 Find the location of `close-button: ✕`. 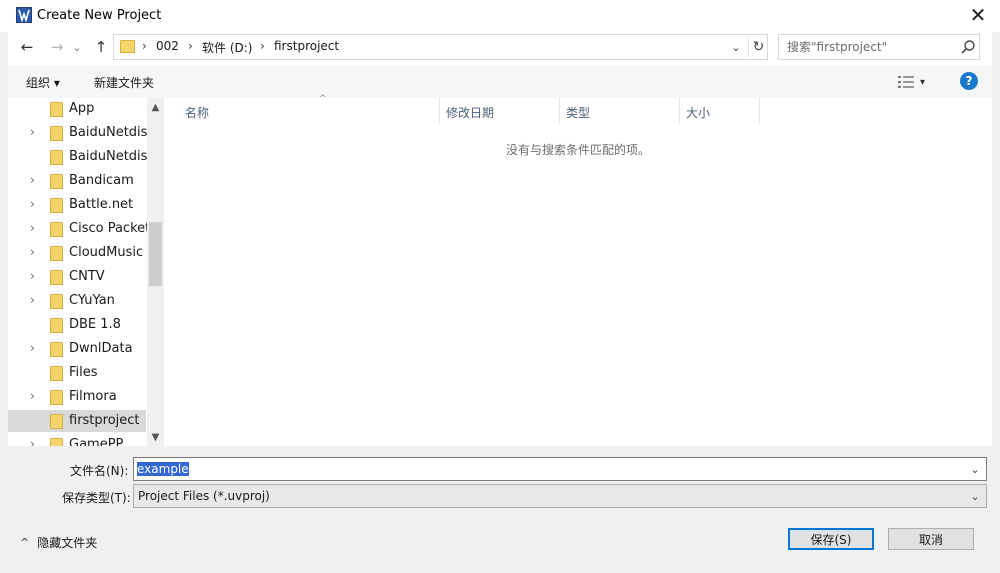

close-button: ✕ is located at coordinates (978, 15).